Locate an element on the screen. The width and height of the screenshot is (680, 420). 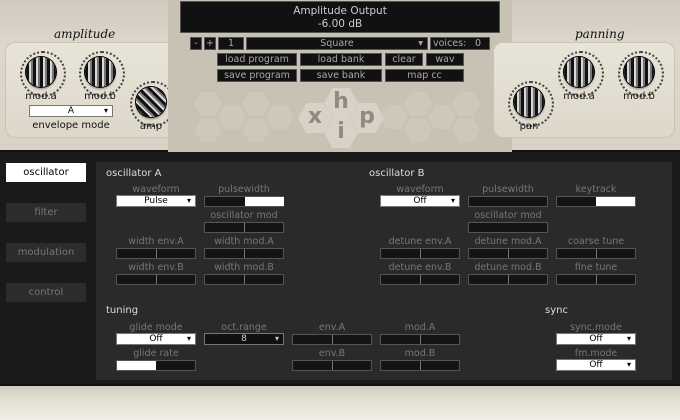
display-line-1: Amplitude Output is located at coordinates (340, 11).